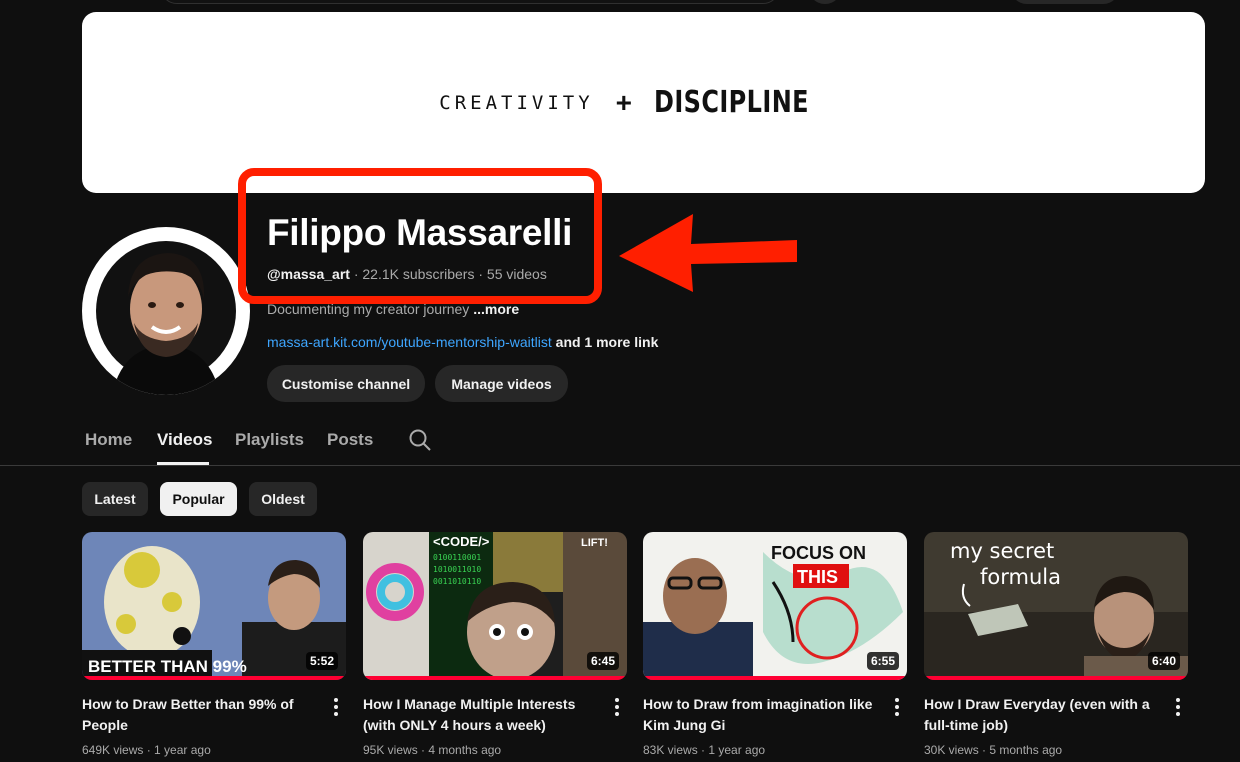 The image size is (1240, 762). What do you see at coordinates (1056, 606) in the screenshot?
I see `video-thumbnail: my secret formula 6:40` at bounding box center [1056, 606].